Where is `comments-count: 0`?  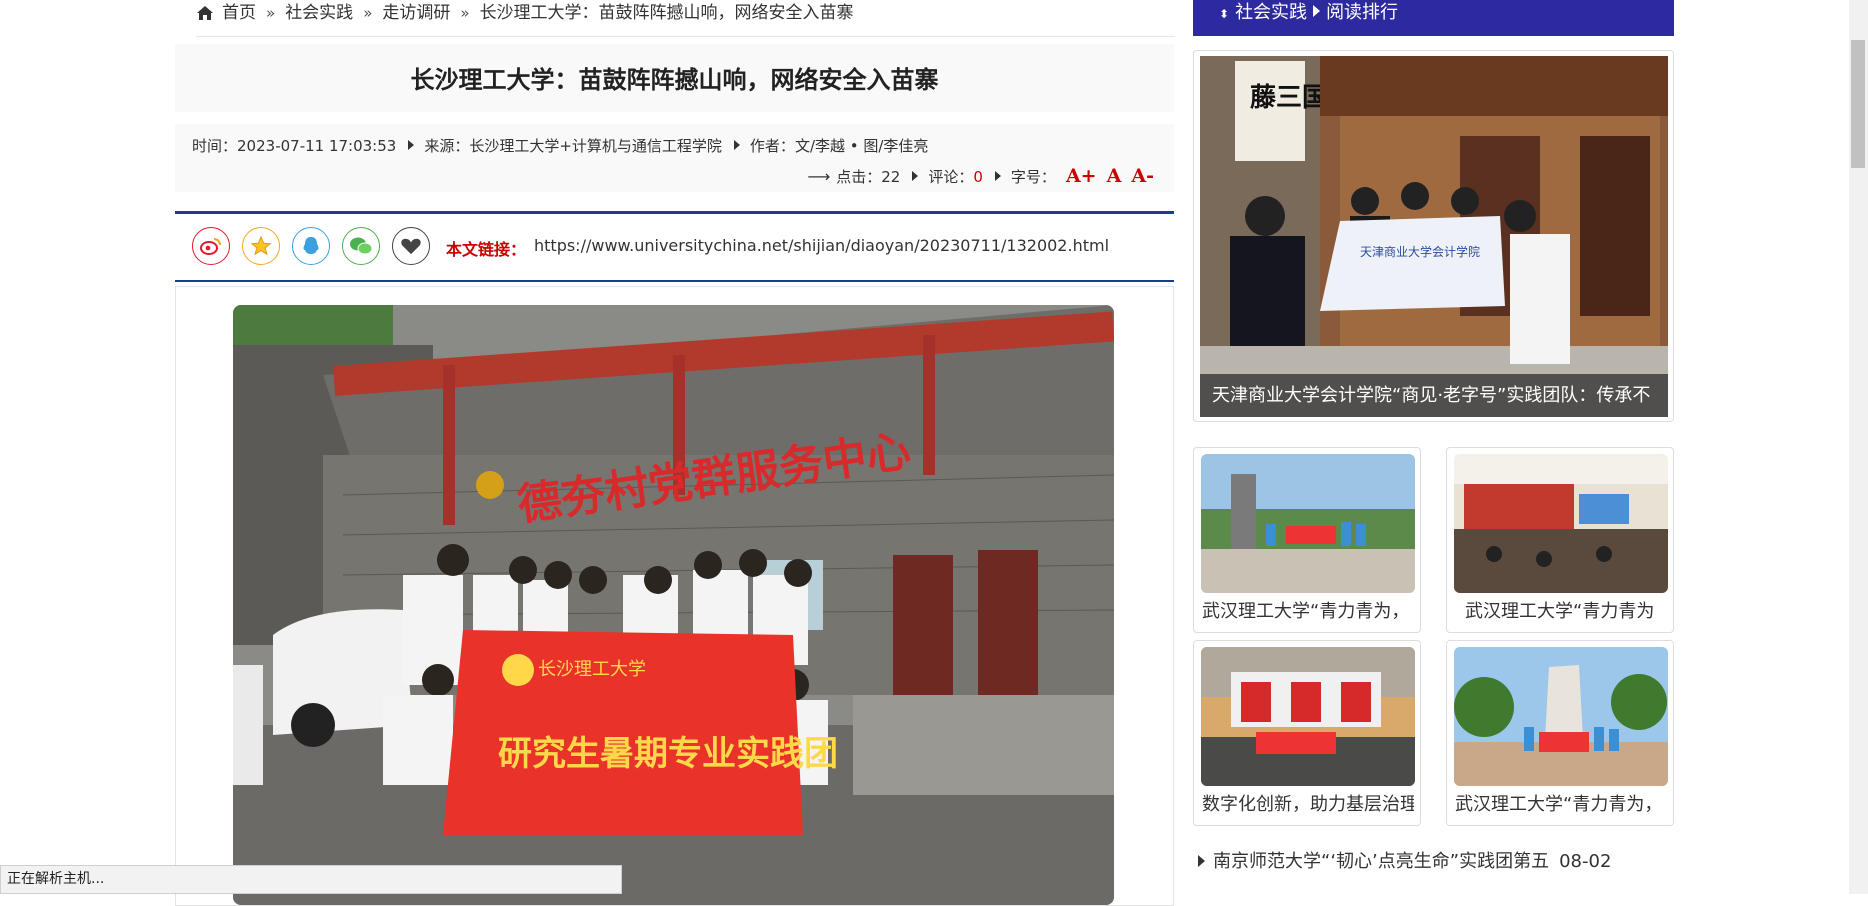 comments-count: 0 is located at coordinates (978, 177).